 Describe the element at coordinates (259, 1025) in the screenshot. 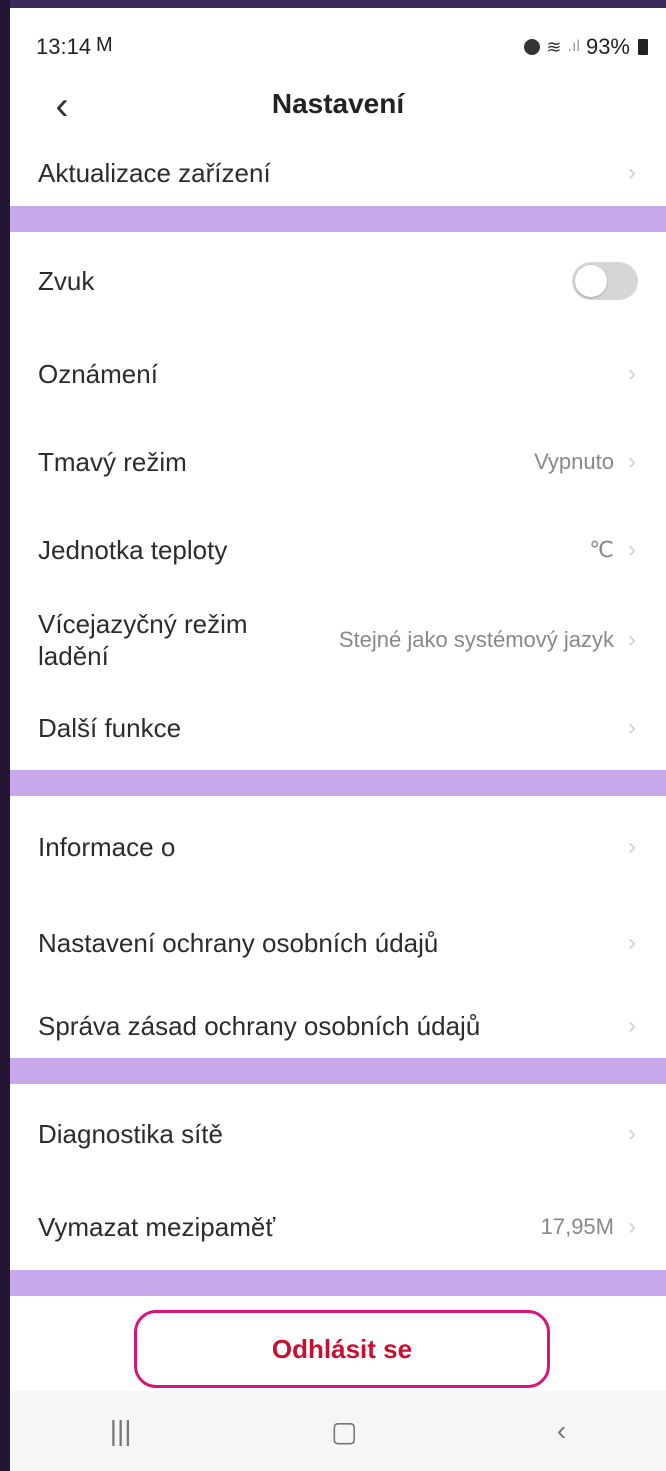

I see `settings-item-label: Správa zásad ochrany osobních údajů` at that location.